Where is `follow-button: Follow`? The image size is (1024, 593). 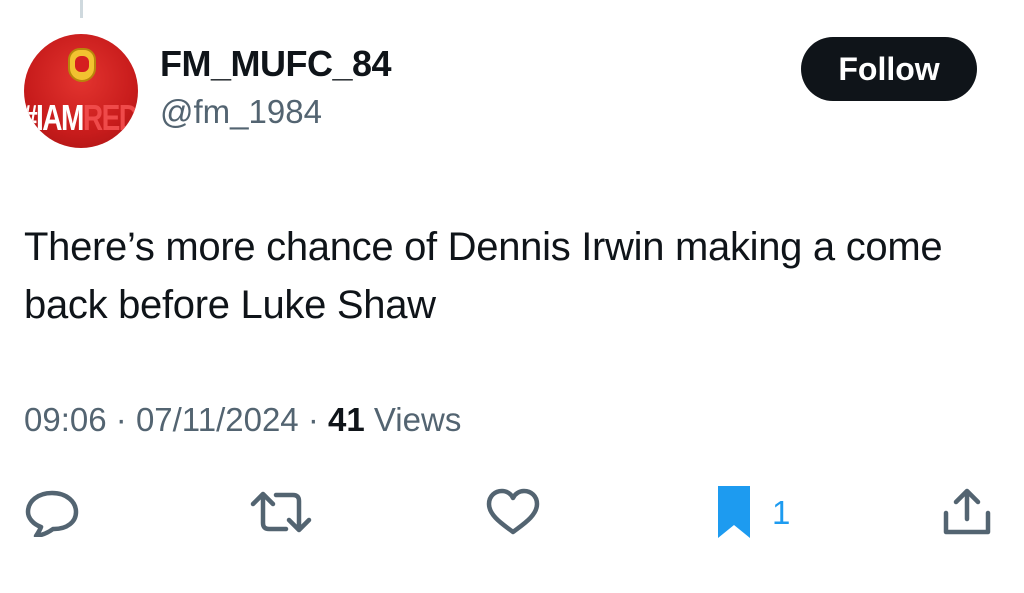
follow-button: Follow is located at coordinates (889, 69).